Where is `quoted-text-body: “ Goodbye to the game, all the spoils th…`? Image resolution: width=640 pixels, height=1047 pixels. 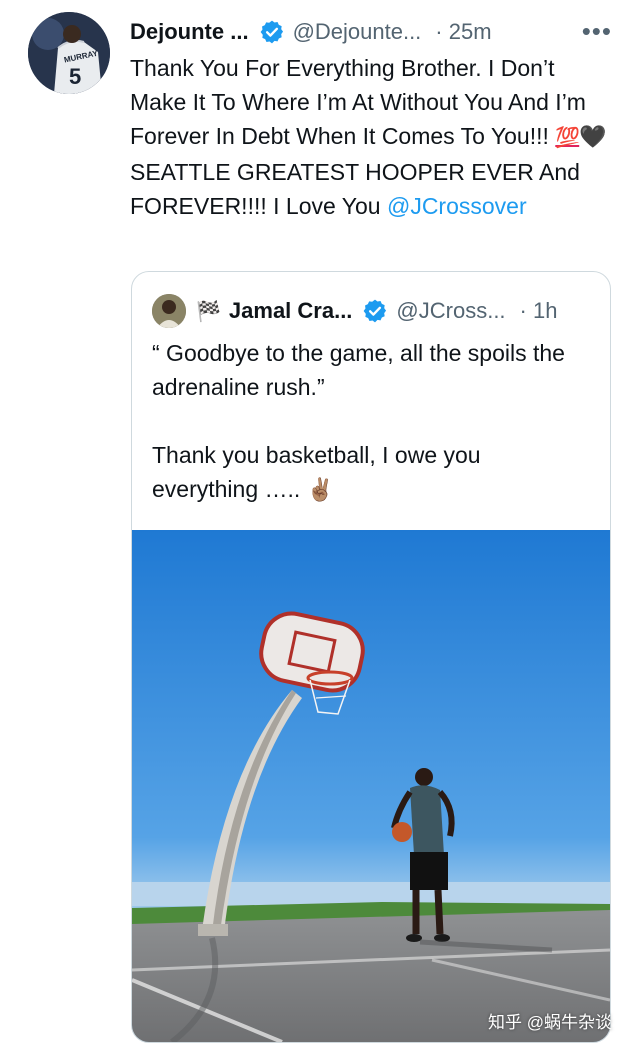
quoted-text-body: “ Goodbye to the game, all the spoils th… is located at coordinates (358, 421).